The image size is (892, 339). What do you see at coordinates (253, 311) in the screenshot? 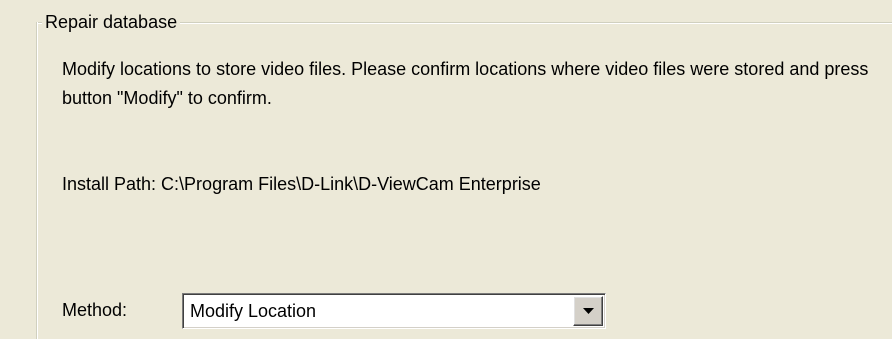
I see `method-select-value: Modify Location` at bounding box center [253, 311].